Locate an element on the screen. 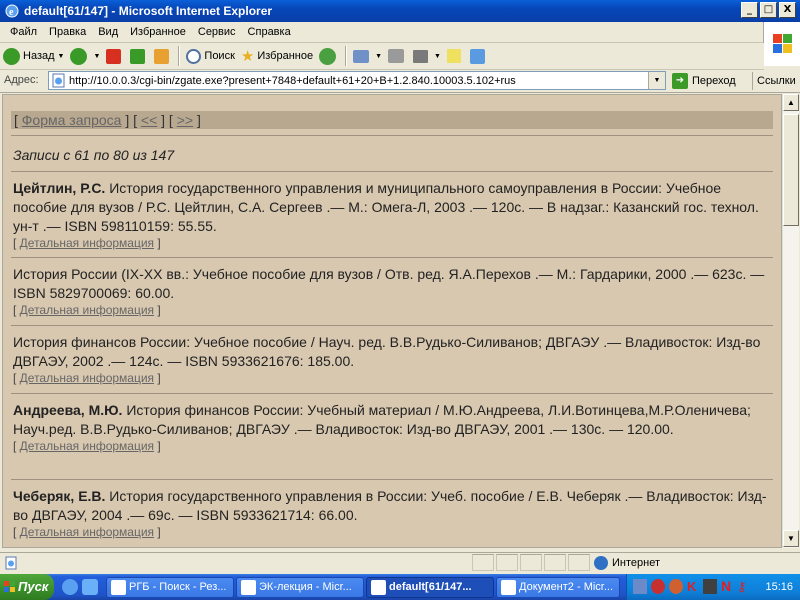  next-page-link: >> is located at coordinates (185, 120).